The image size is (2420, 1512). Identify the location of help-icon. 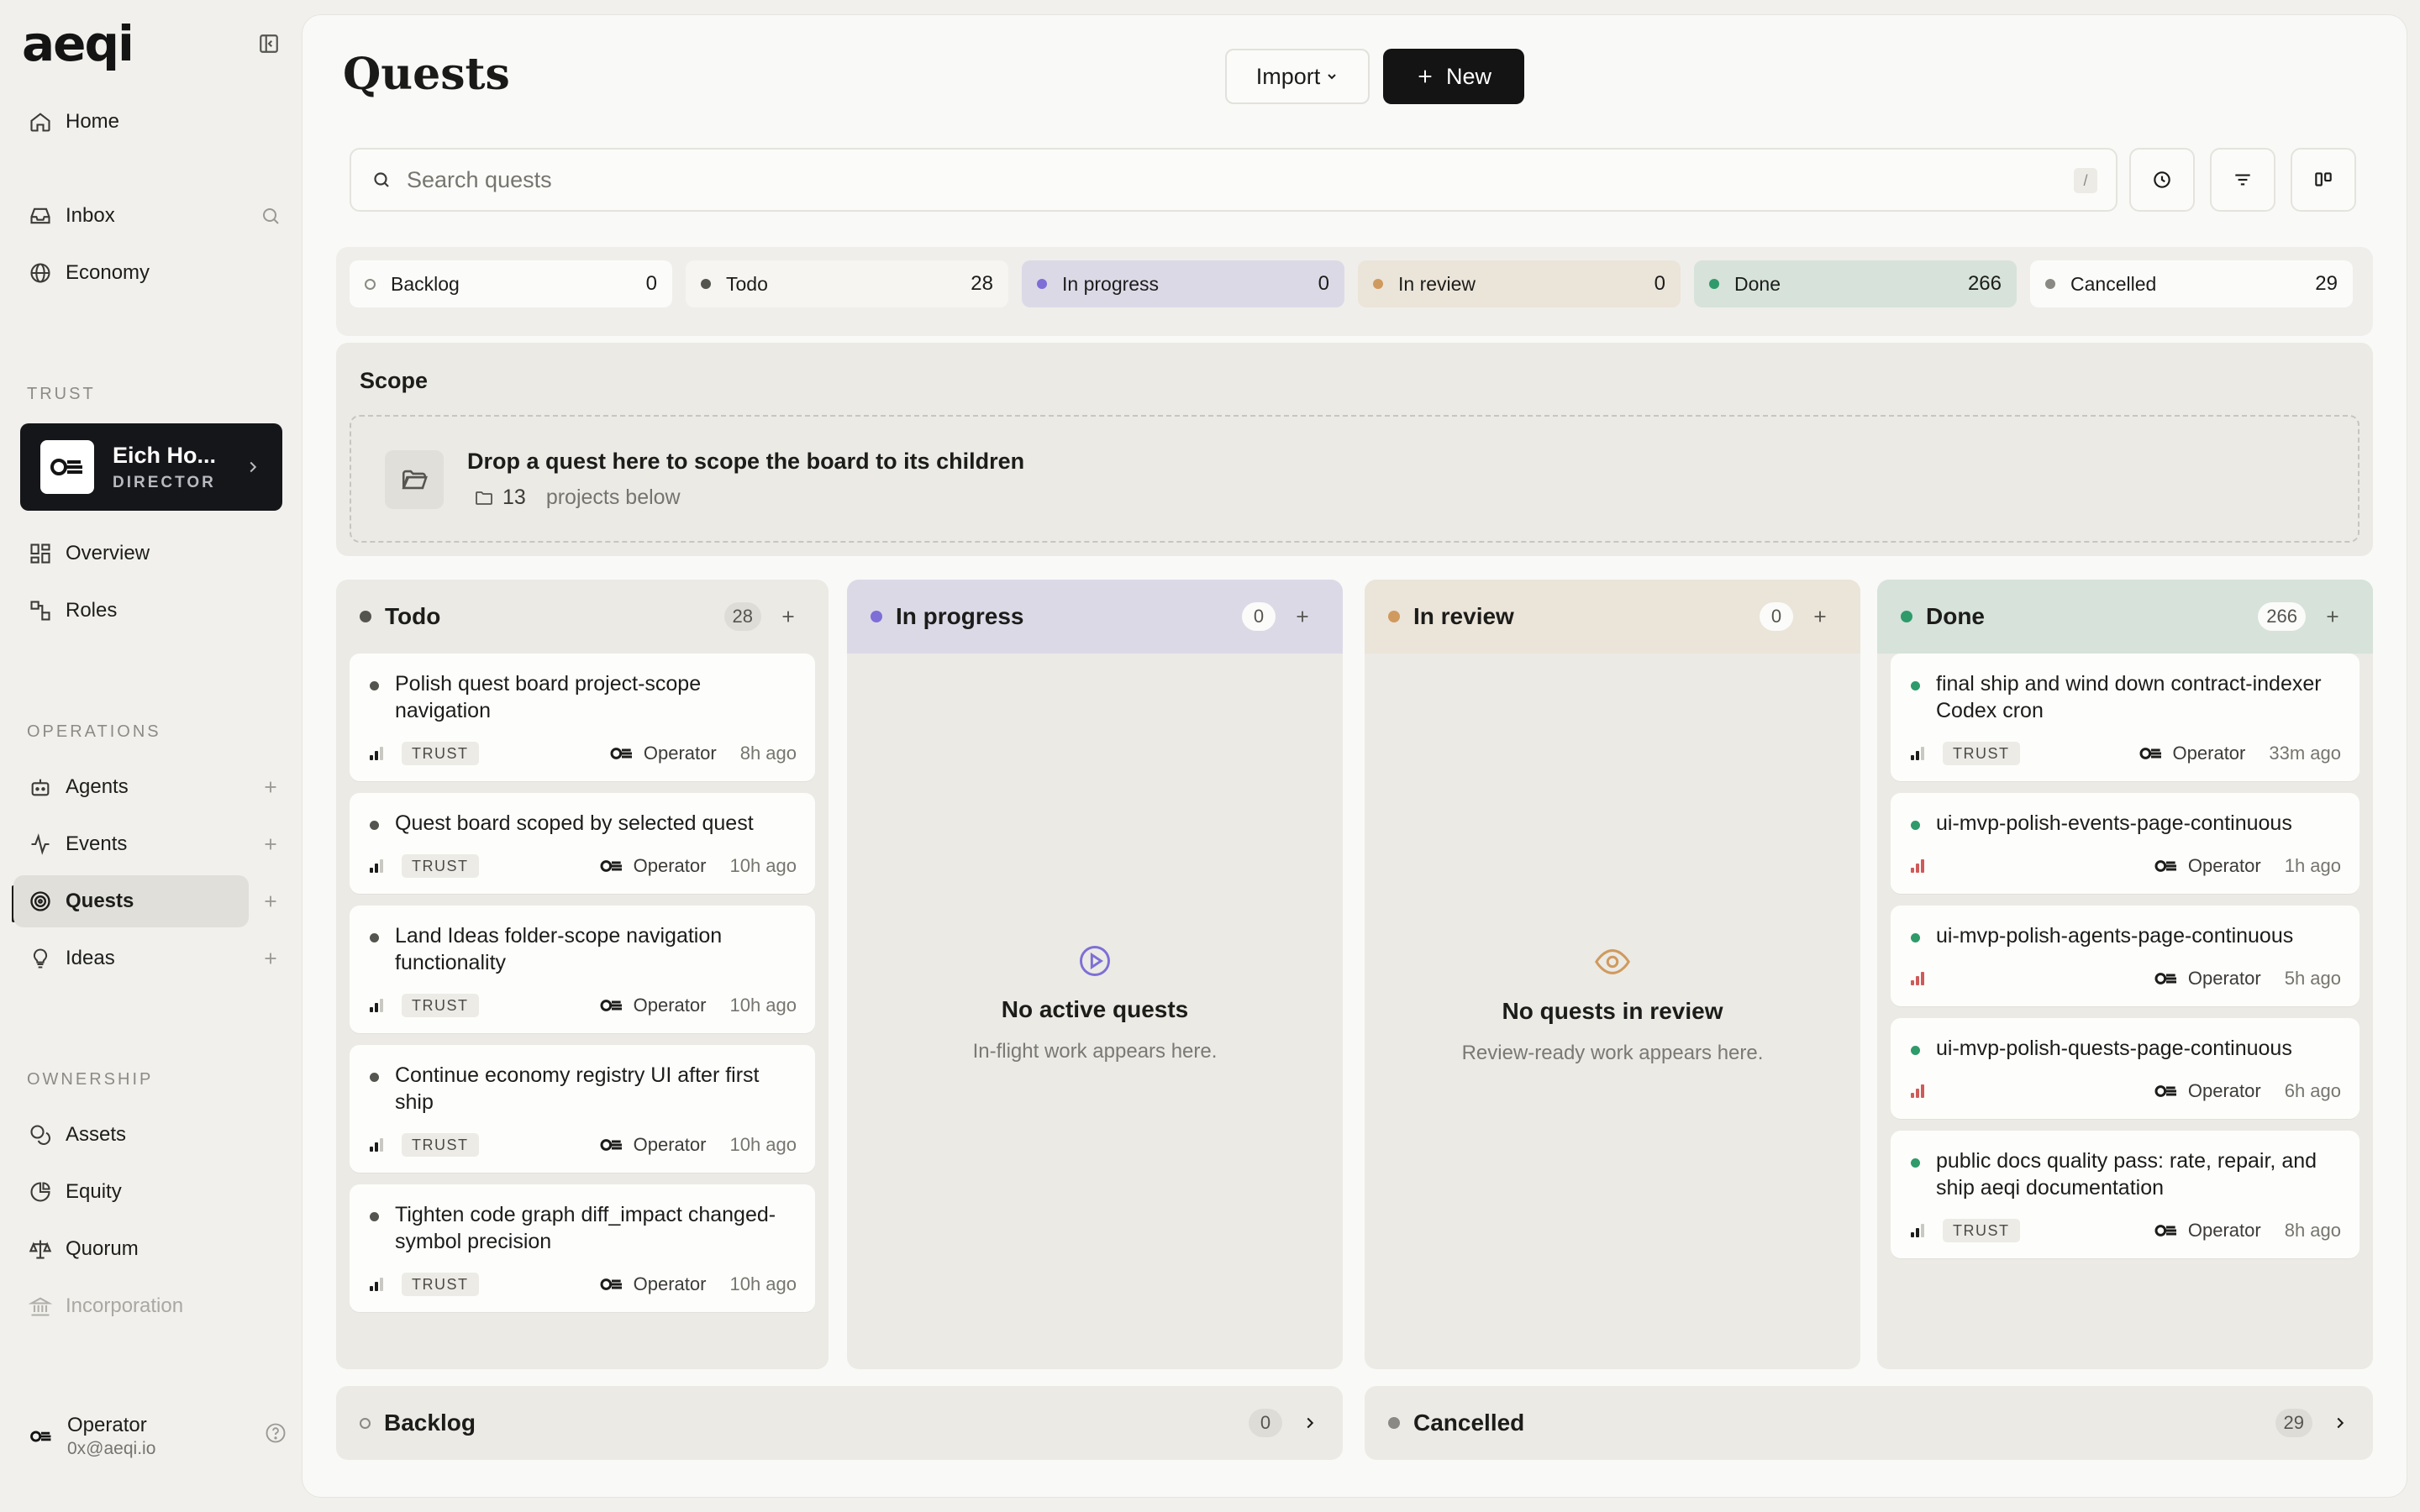
(276, 1435).